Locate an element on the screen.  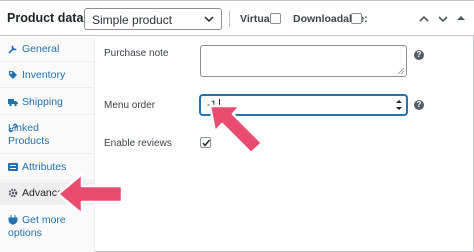
collapse-toggle-icon is located at coordinates (461, 18).